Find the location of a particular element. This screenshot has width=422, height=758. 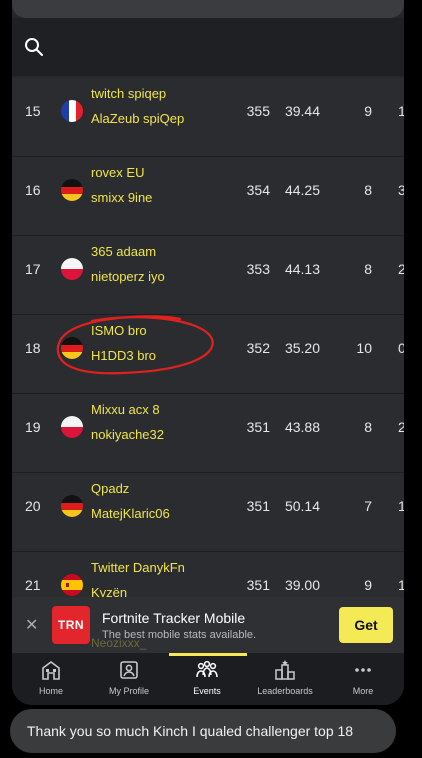

points: 354 is located at coordinates (258, 190).